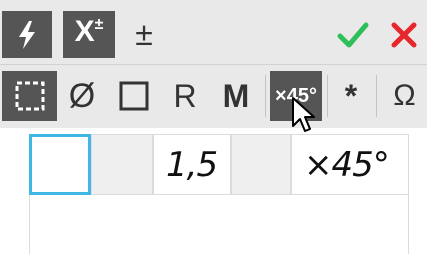 The width and height of the screenshot is (427, 254). I want to click on close-icon, so click(404, 34).